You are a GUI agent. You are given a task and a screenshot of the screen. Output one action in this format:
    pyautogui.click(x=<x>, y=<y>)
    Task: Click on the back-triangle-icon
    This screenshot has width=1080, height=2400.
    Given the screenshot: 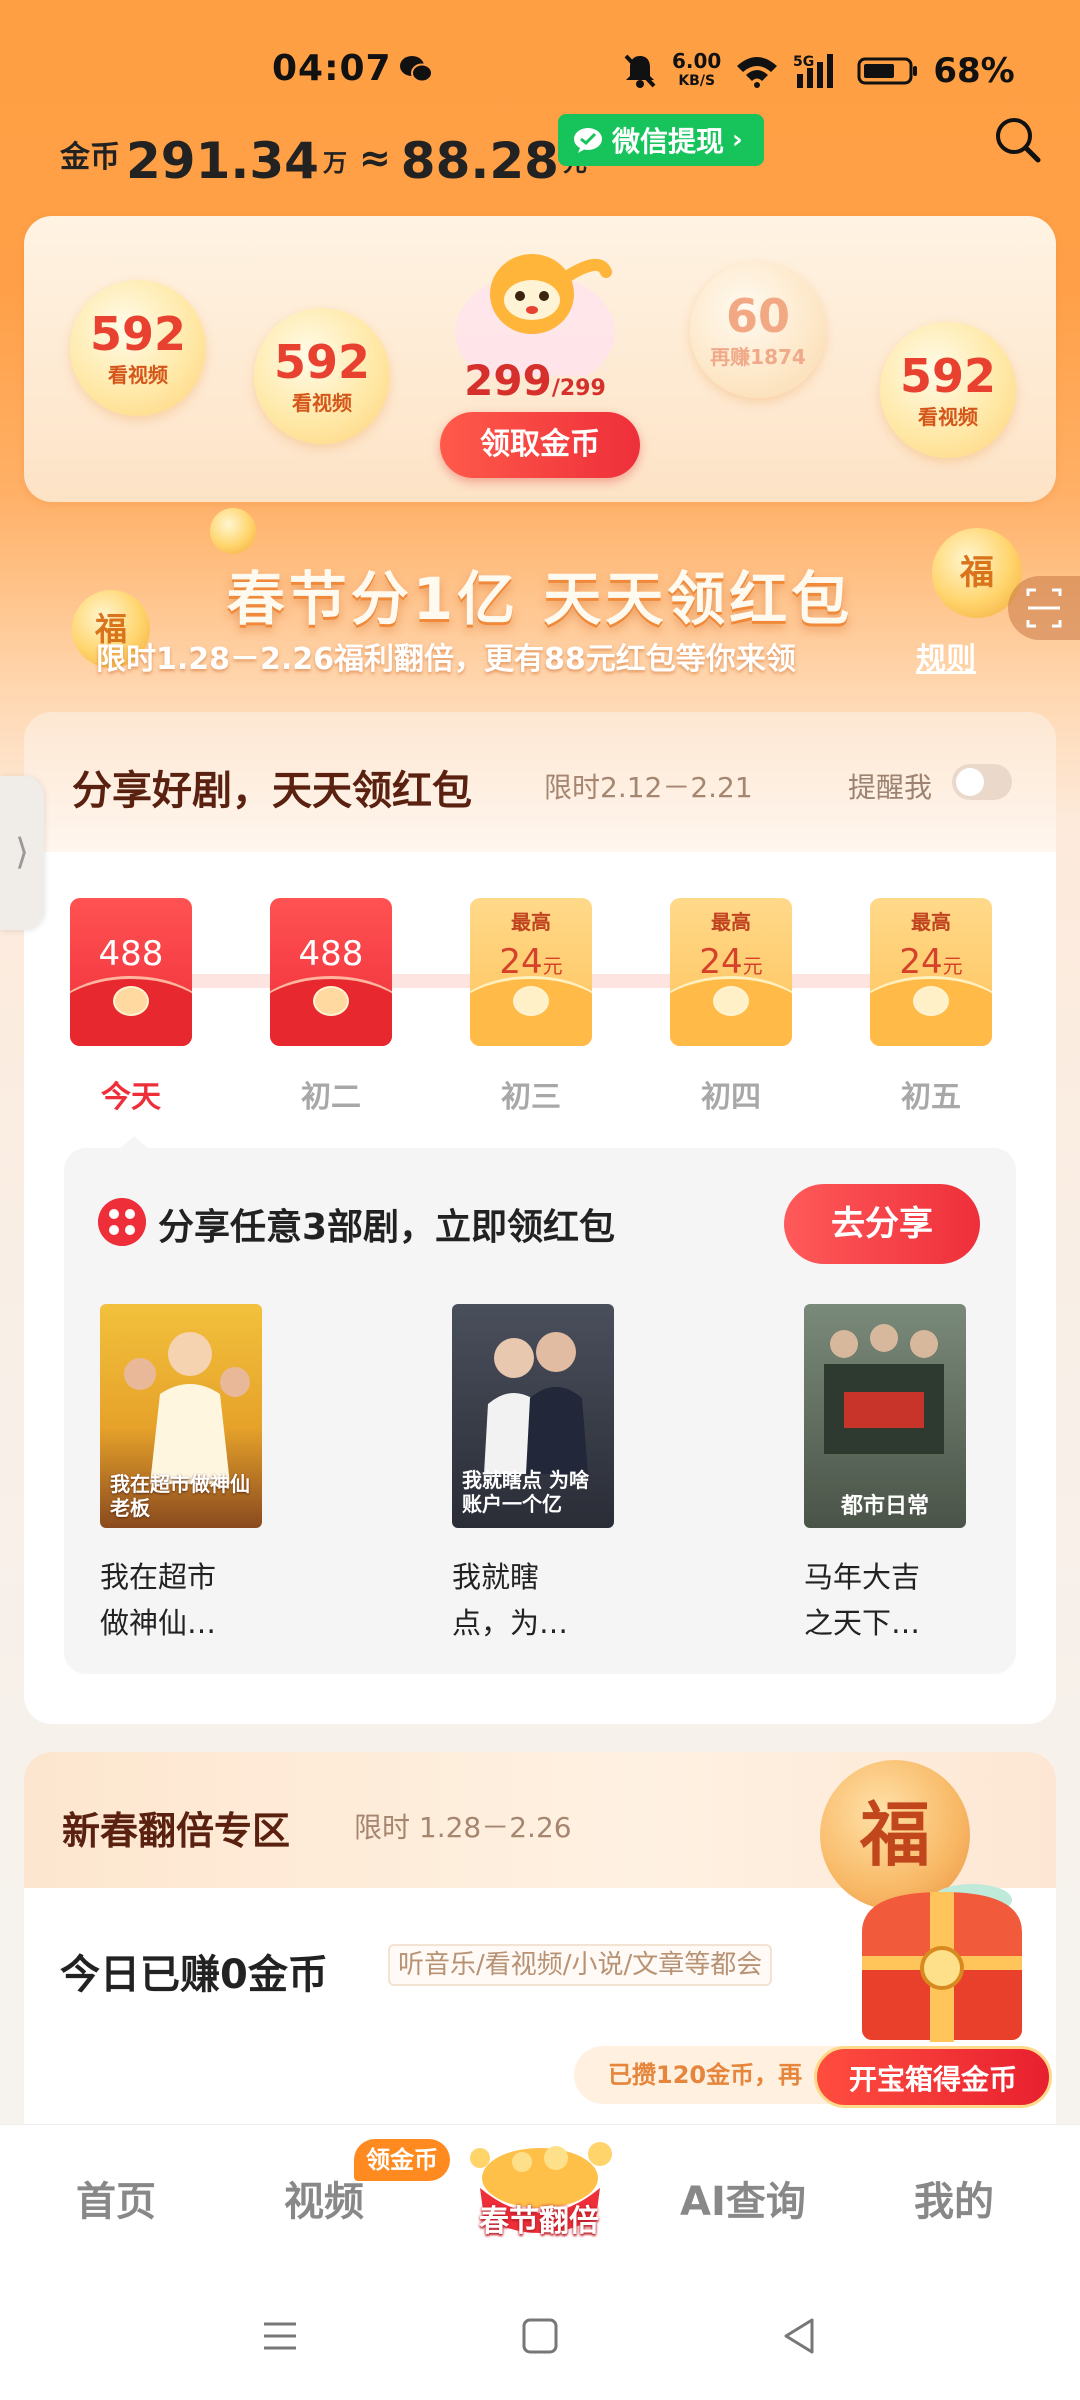 What is the action you would take?
    pyautogui.click(x=800, y=2336)
    